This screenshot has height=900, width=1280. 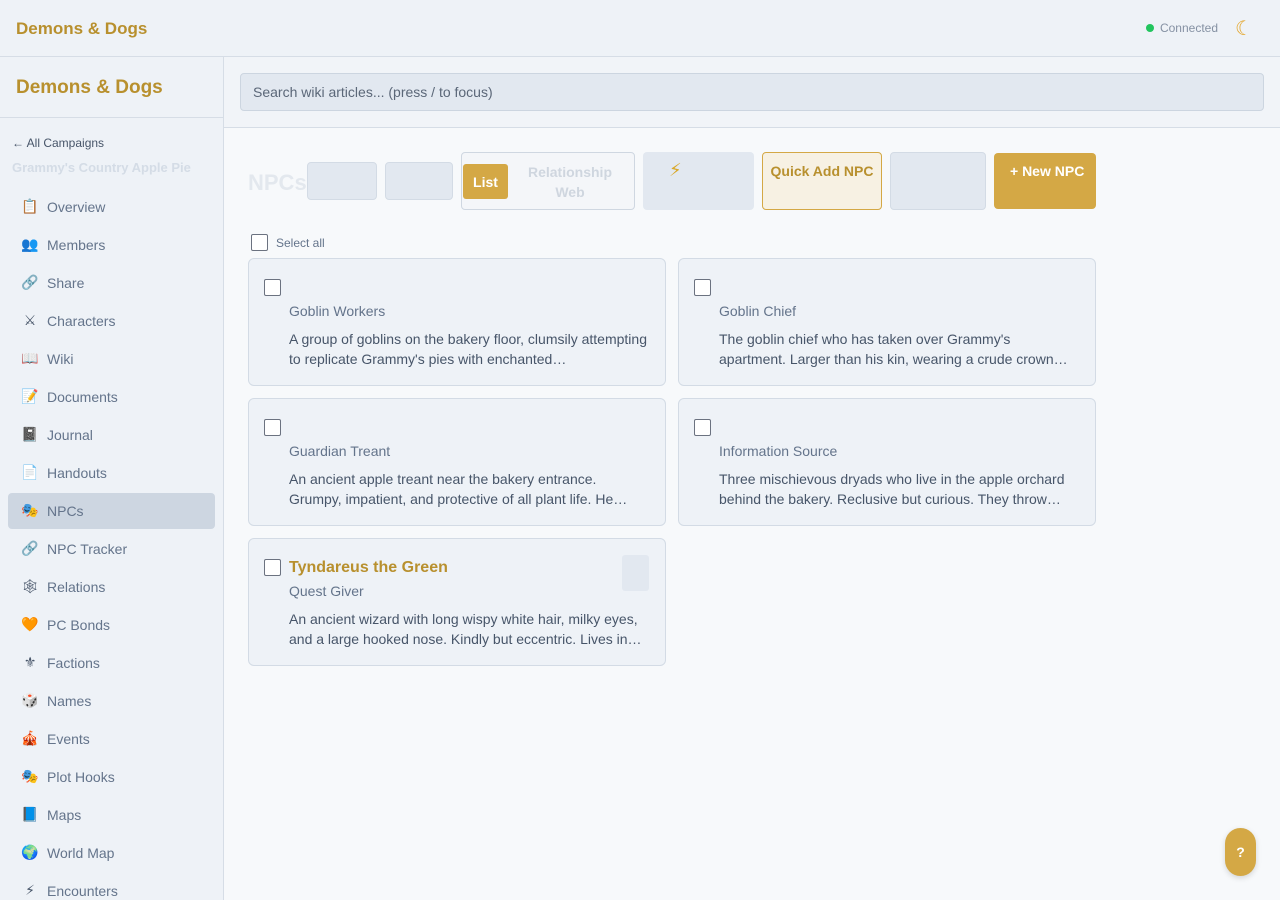 What do you see at coordinates (77, 473) in the screenshot?
I see `sidebar-item-label: Handouts` at bounding box center [77, 473].